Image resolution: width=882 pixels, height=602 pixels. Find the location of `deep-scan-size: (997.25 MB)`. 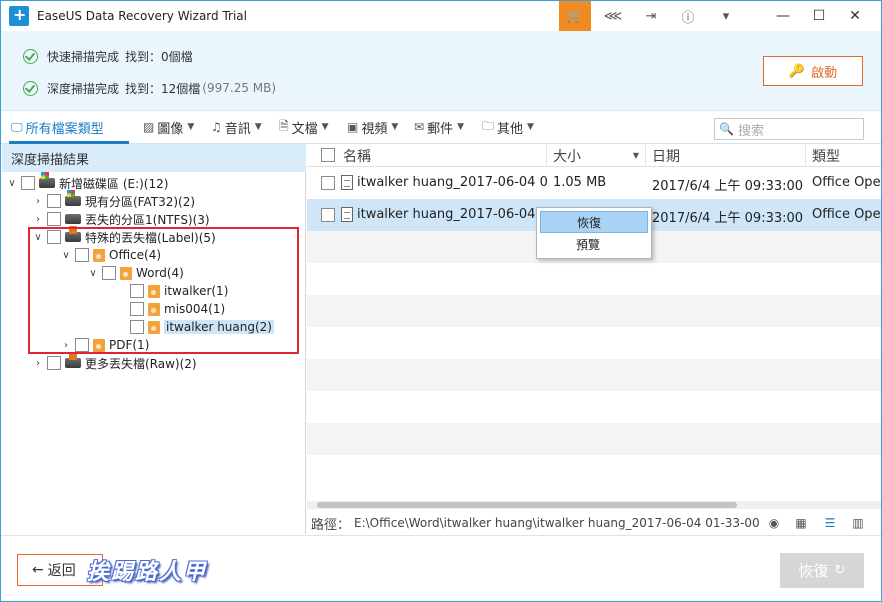

deep-scan-size: (997.25 MB) is located at coordinates (239, 88).